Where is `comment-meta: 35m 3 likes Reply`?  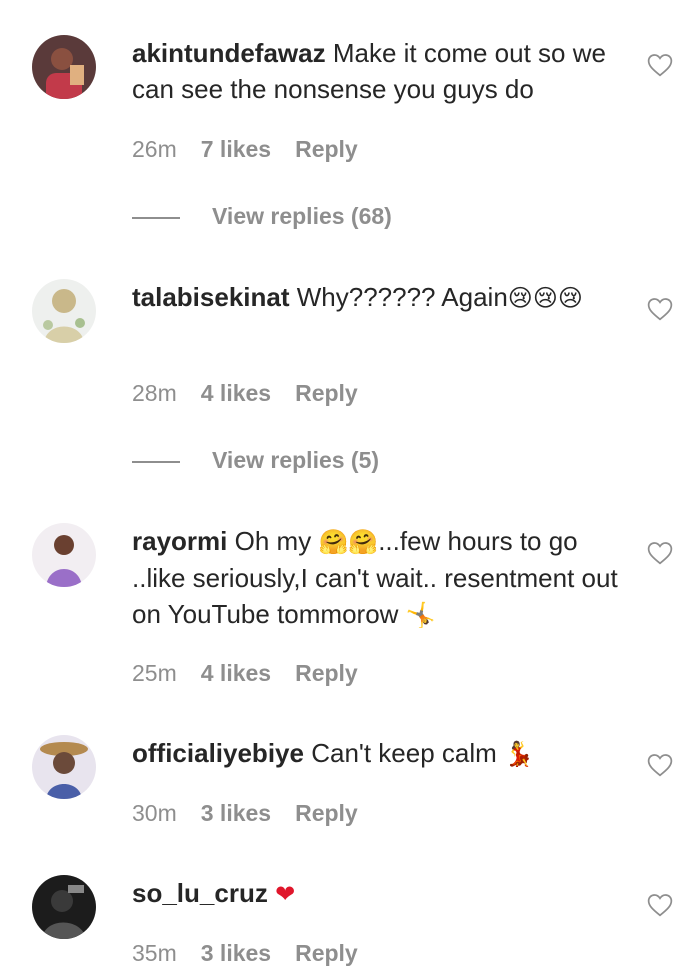
comment-meta: 35m 3 likes Reply is located at coordinates (257, 953).